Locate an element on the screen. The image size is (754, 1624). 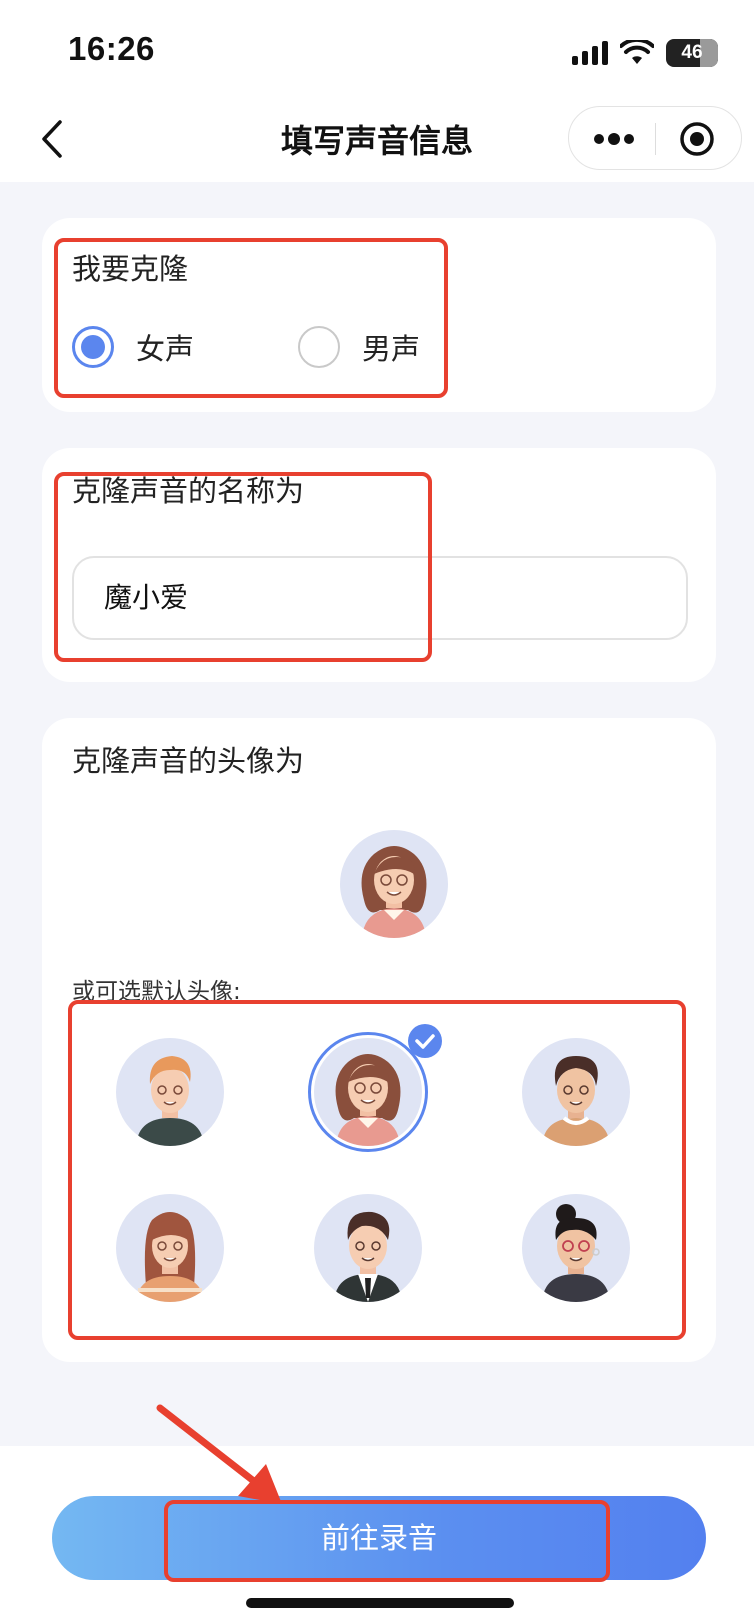
more-icon is located at coordinates (614, 139).